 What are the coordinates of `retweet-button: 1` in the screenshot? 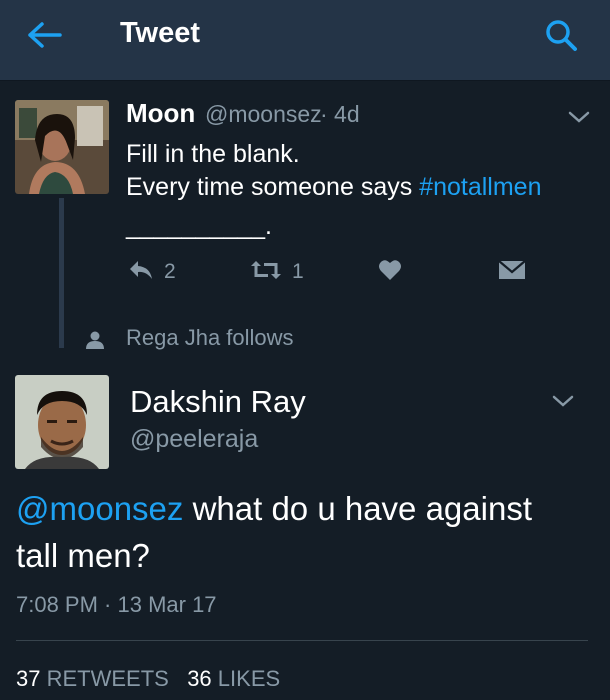 It's located at (277, 272).